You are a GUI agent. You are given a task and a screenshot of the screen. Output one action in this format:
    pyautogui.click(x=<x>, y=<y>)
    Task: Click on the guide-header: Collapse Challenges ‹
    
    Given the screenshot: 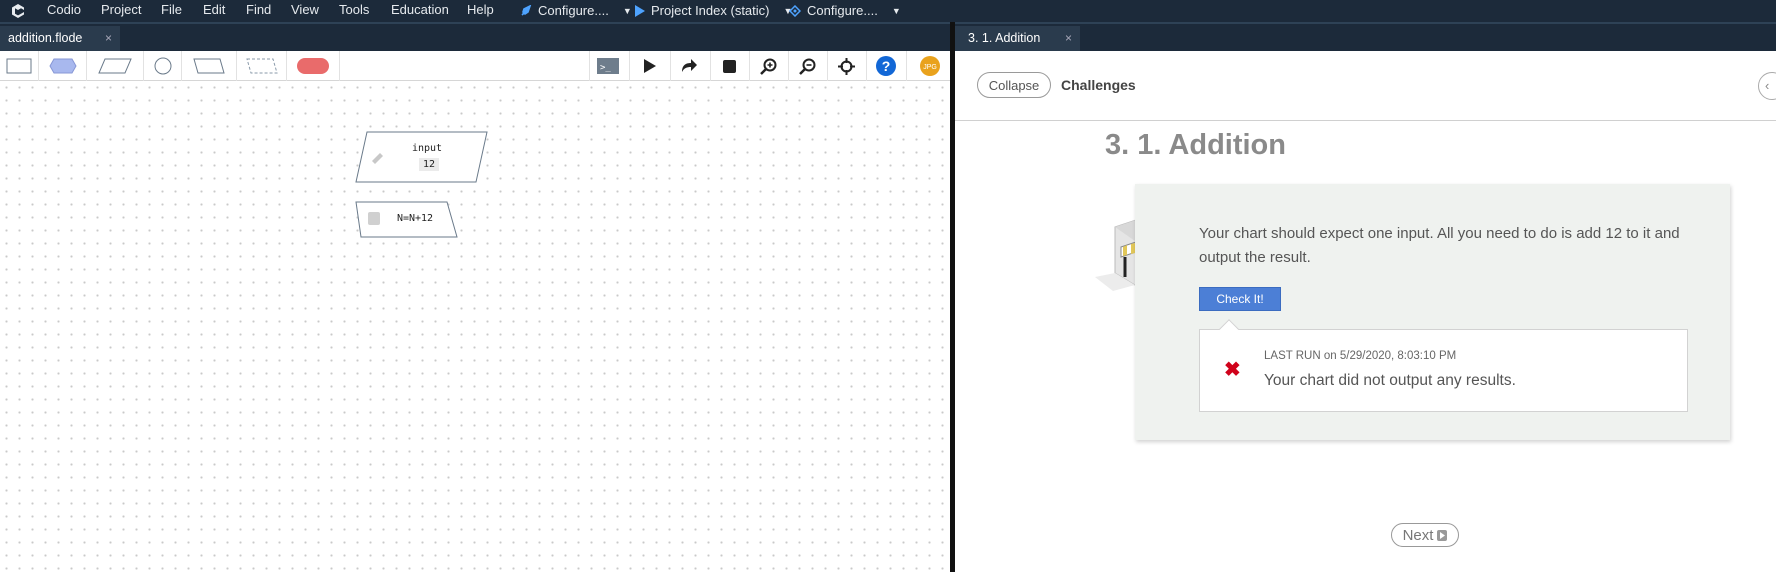 What is the action you would take?
    pyautogui.click(x=1365, y=86)
    